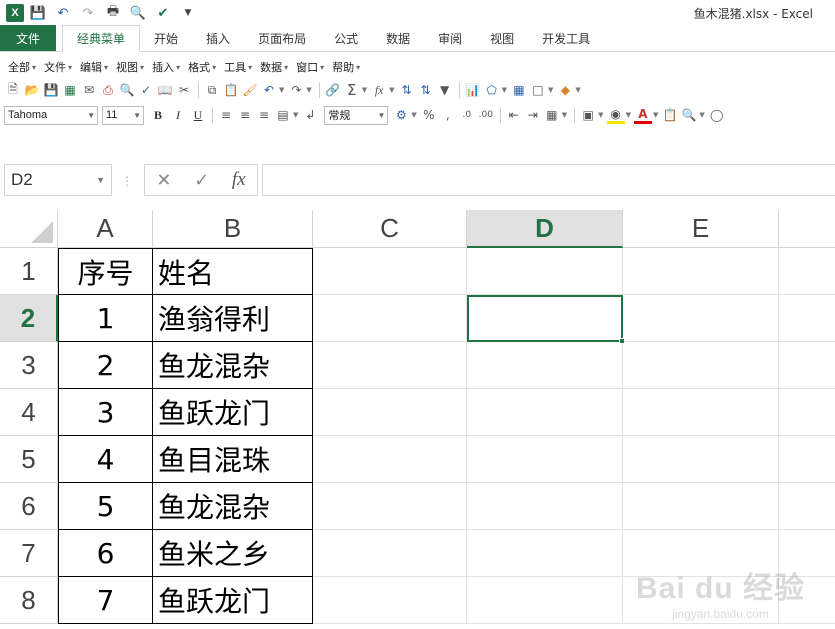  I want to click on cell-b8: 鱼跃龙门, so click(233, 600).